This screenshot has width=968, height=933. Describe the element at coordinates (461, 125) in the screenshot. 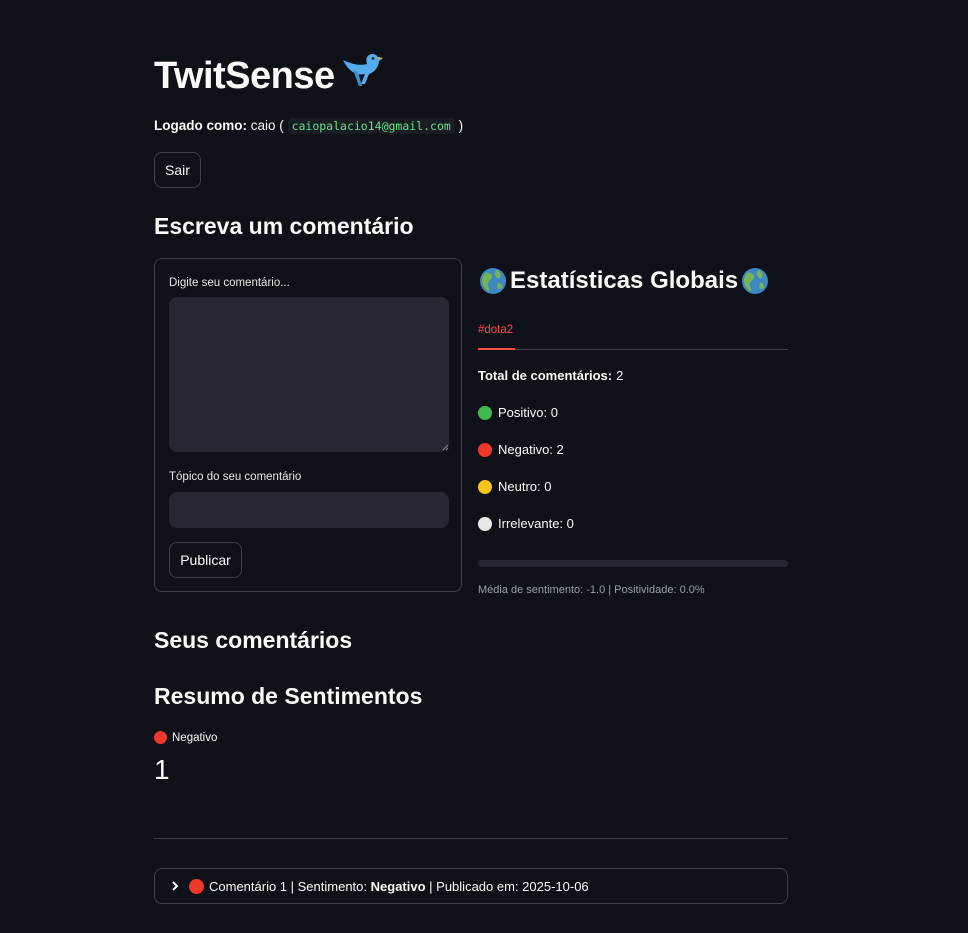

I see `close-paren: )` at that location.